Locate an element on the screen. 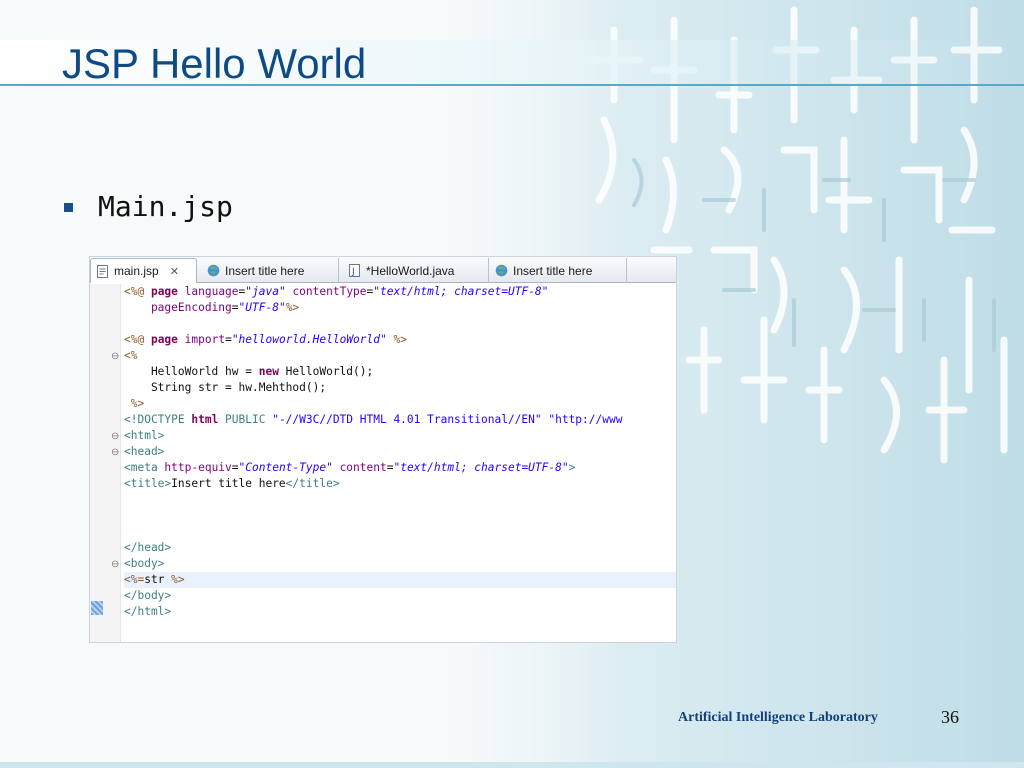 This screenshot has height=768, width=1024. page-number: 36 is located at coordinates (950, 717).